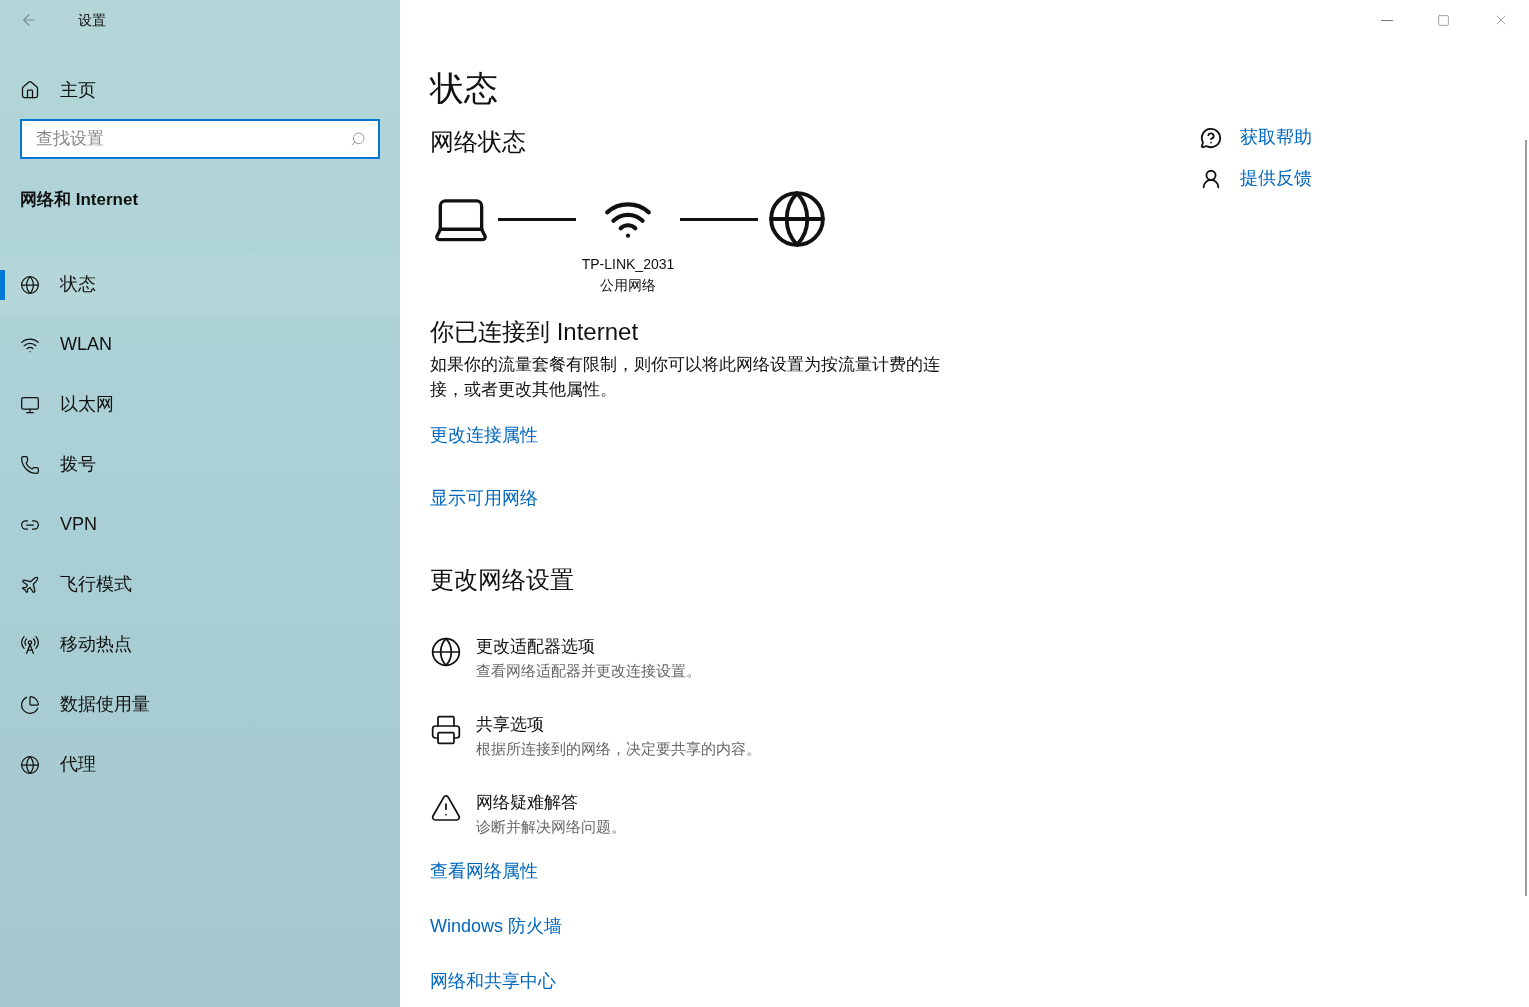 The width and height of the screenshot is (1529, 1007). Describe the element at coordinates (79, 200) in the screenshot. I see `section-heading: 网络和 Internet` at that location.